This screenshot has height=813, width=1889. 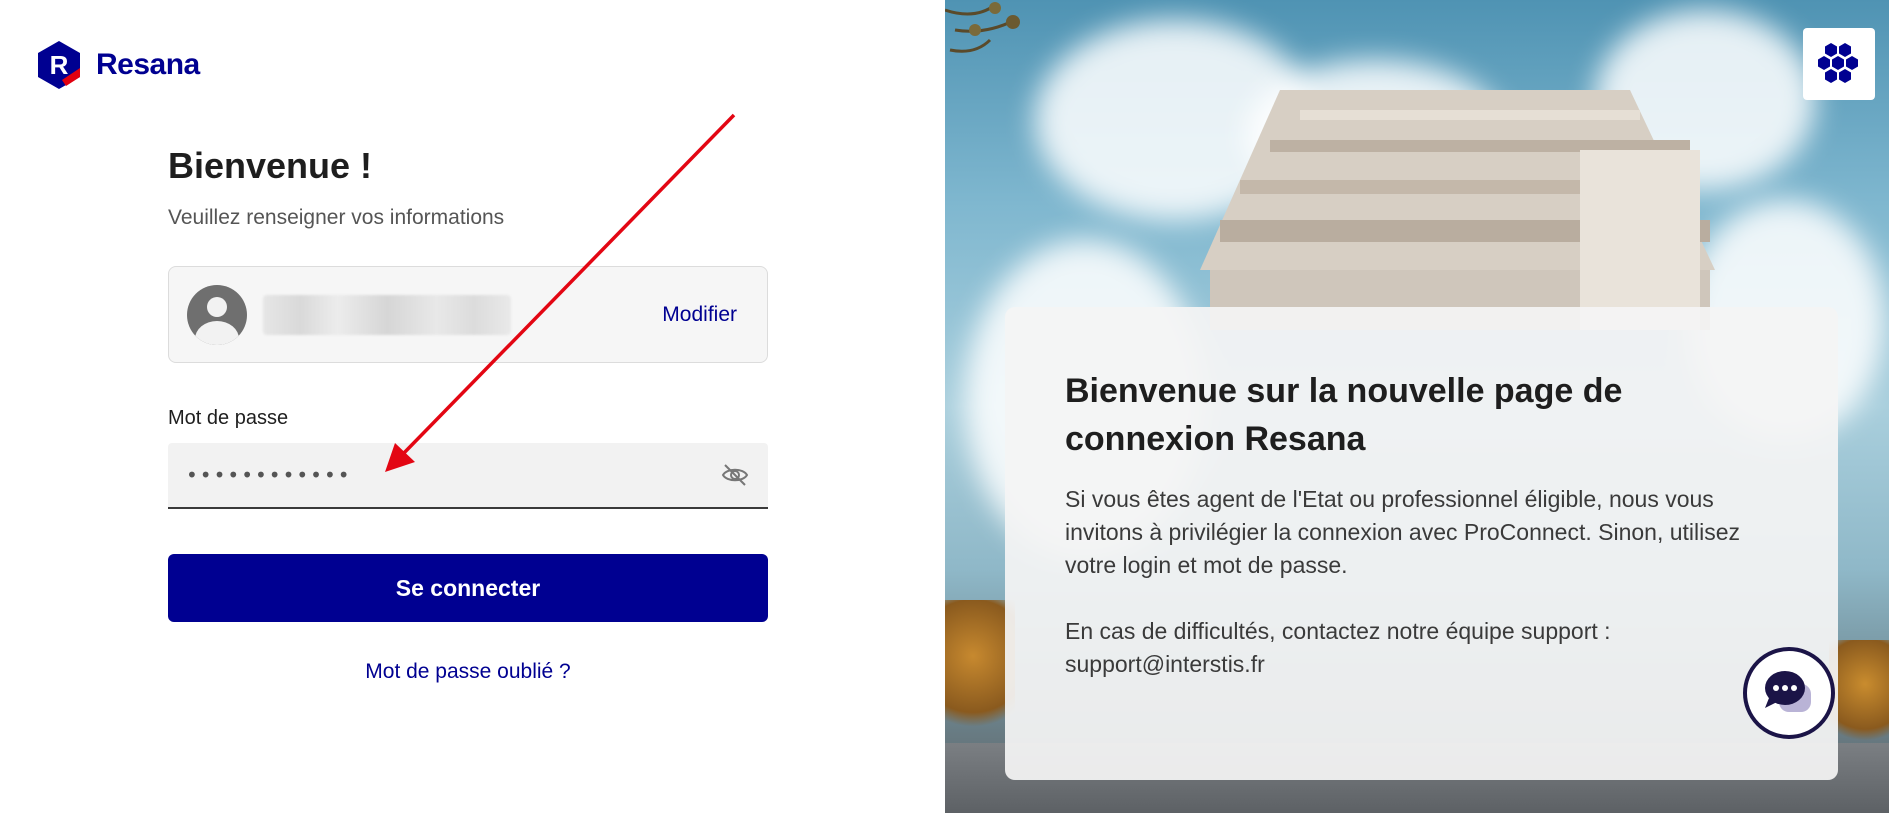 I want to click on resana-logo-icon: R, so click(x=59, y=65).